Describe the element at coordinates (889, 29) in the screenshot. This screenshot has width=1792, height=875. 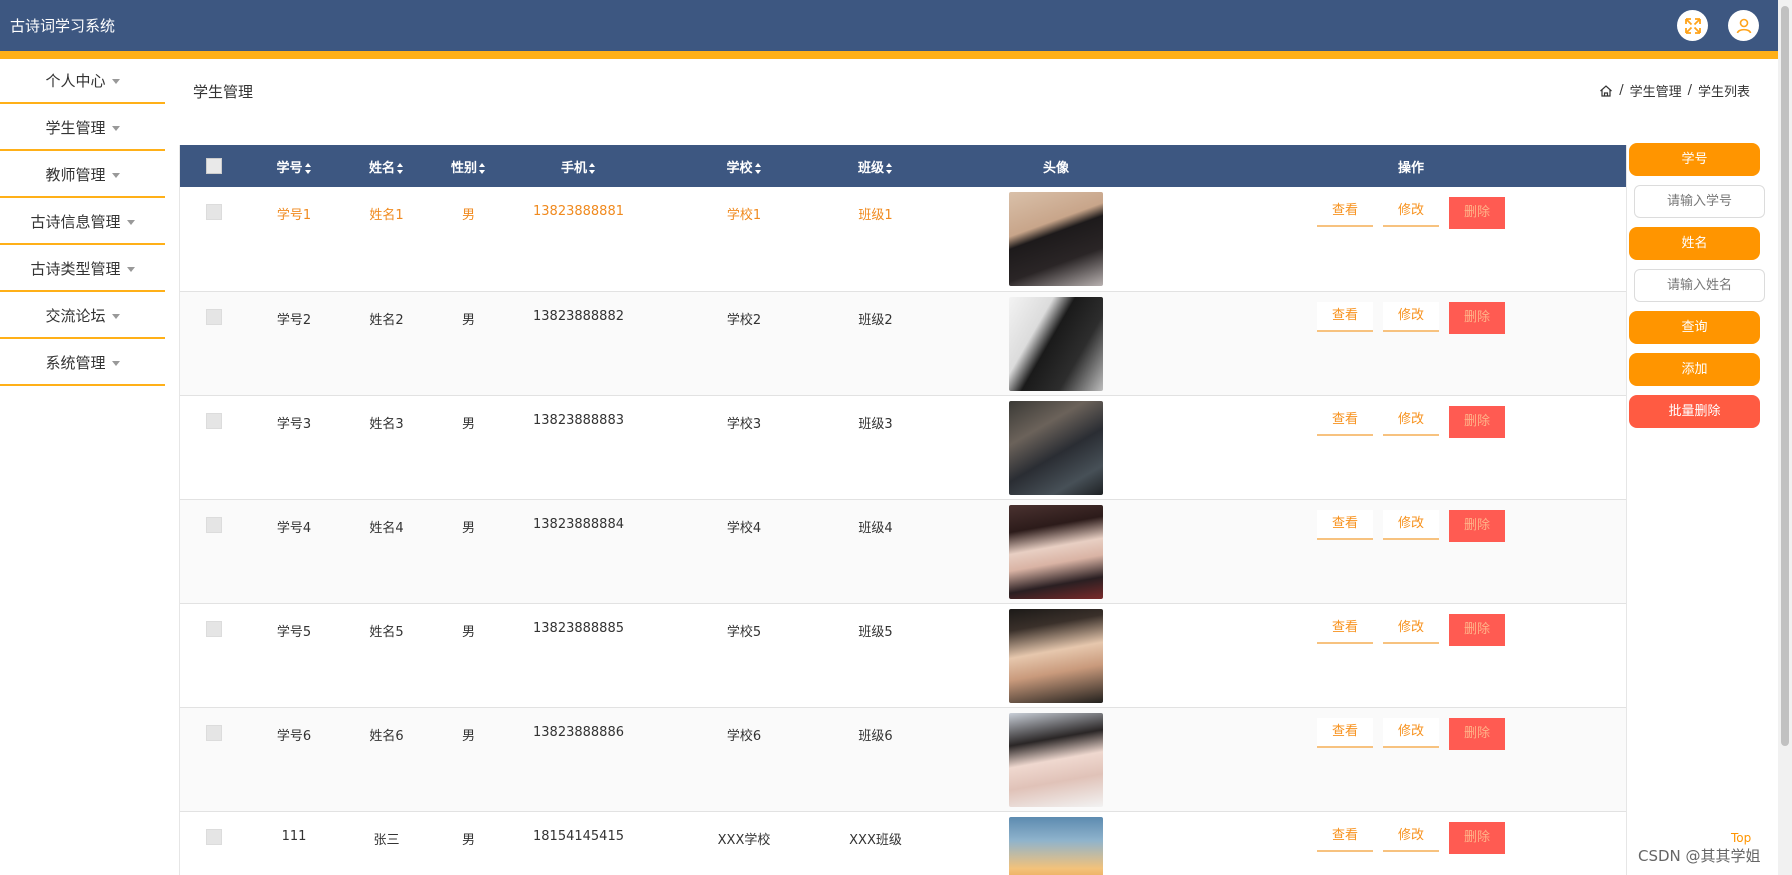
I see `top-bar: 古诗词学习系统` at that location.